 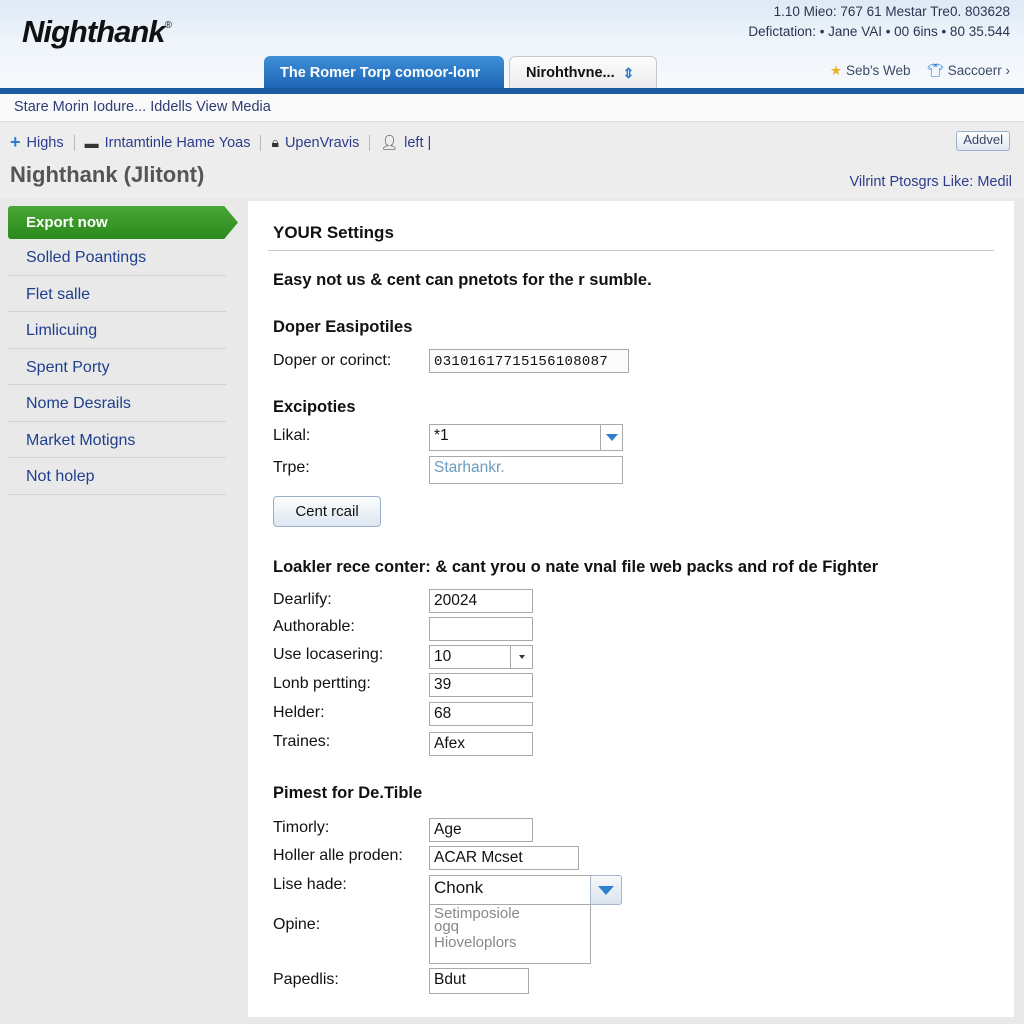 I want to click on field-label: Authorable:, so click(x=314, y=626).